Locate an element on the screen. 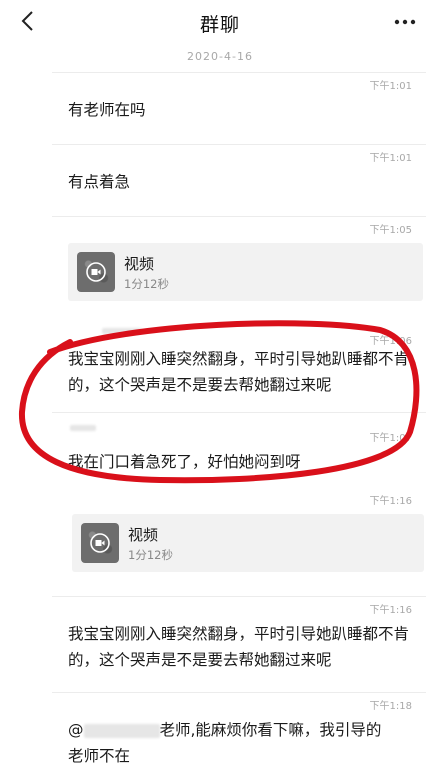  chat-header: 群聊 is located at coordinates (220, 22).